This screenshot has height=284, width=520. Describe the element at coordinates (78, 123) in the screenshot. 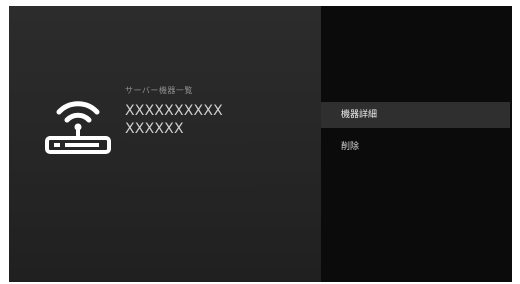

I see `router-wifi-icon` at that location.